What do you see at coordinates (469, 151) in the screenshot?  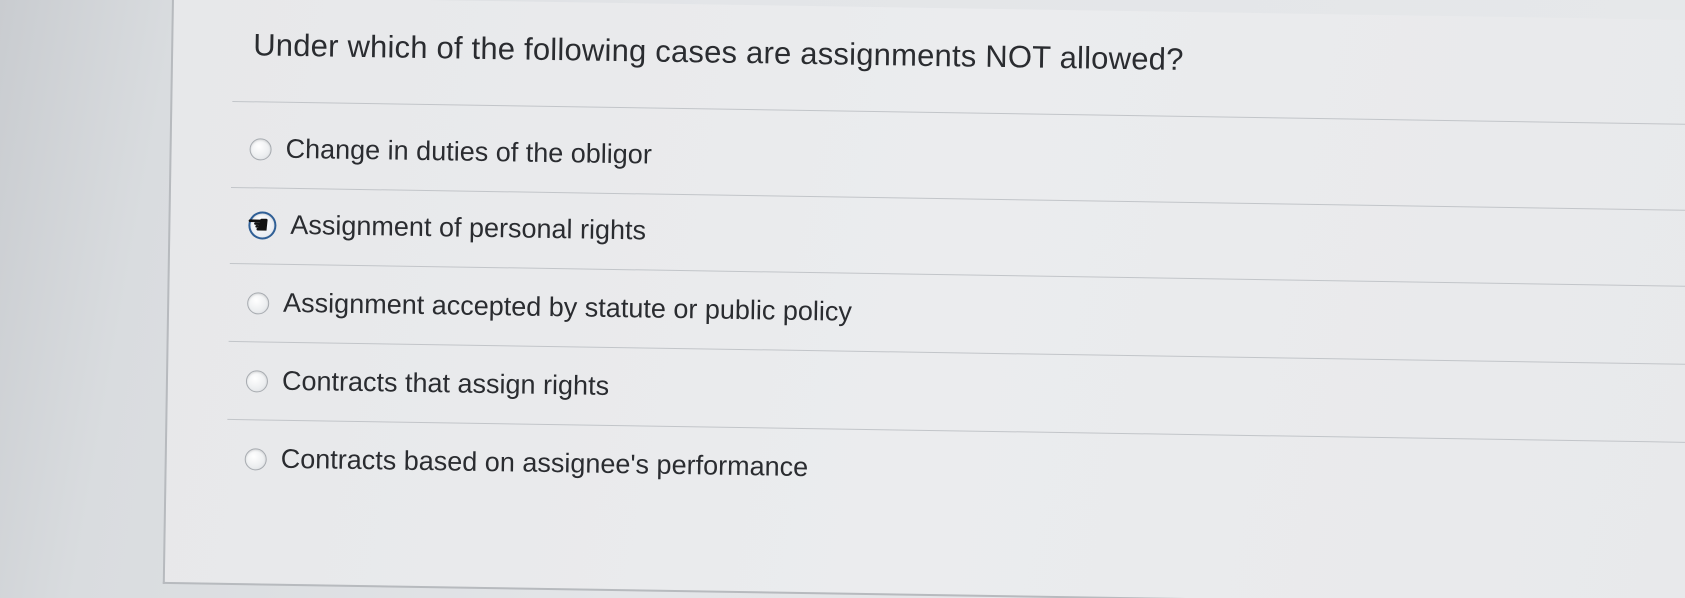 I see `answer-option-label: Change in duties of the obligor` at bounding box center [469, 151].